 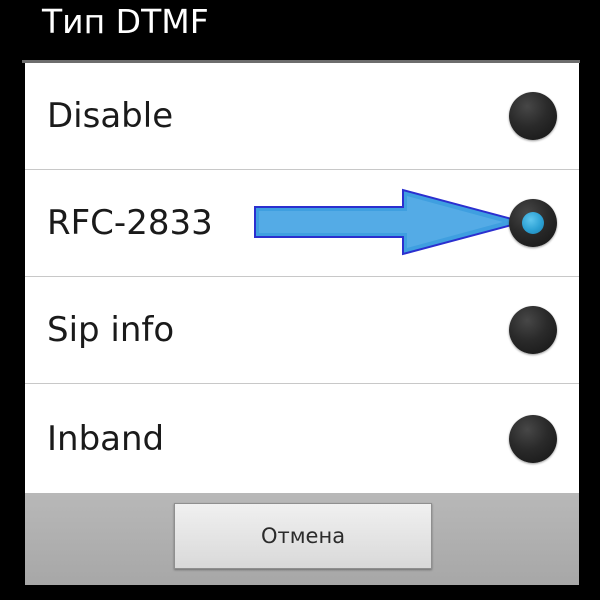 What do you see at coordinates (130, 223) in the screenshot?
I see `option-label: RFC-2833` at bounding box center [130, 223].